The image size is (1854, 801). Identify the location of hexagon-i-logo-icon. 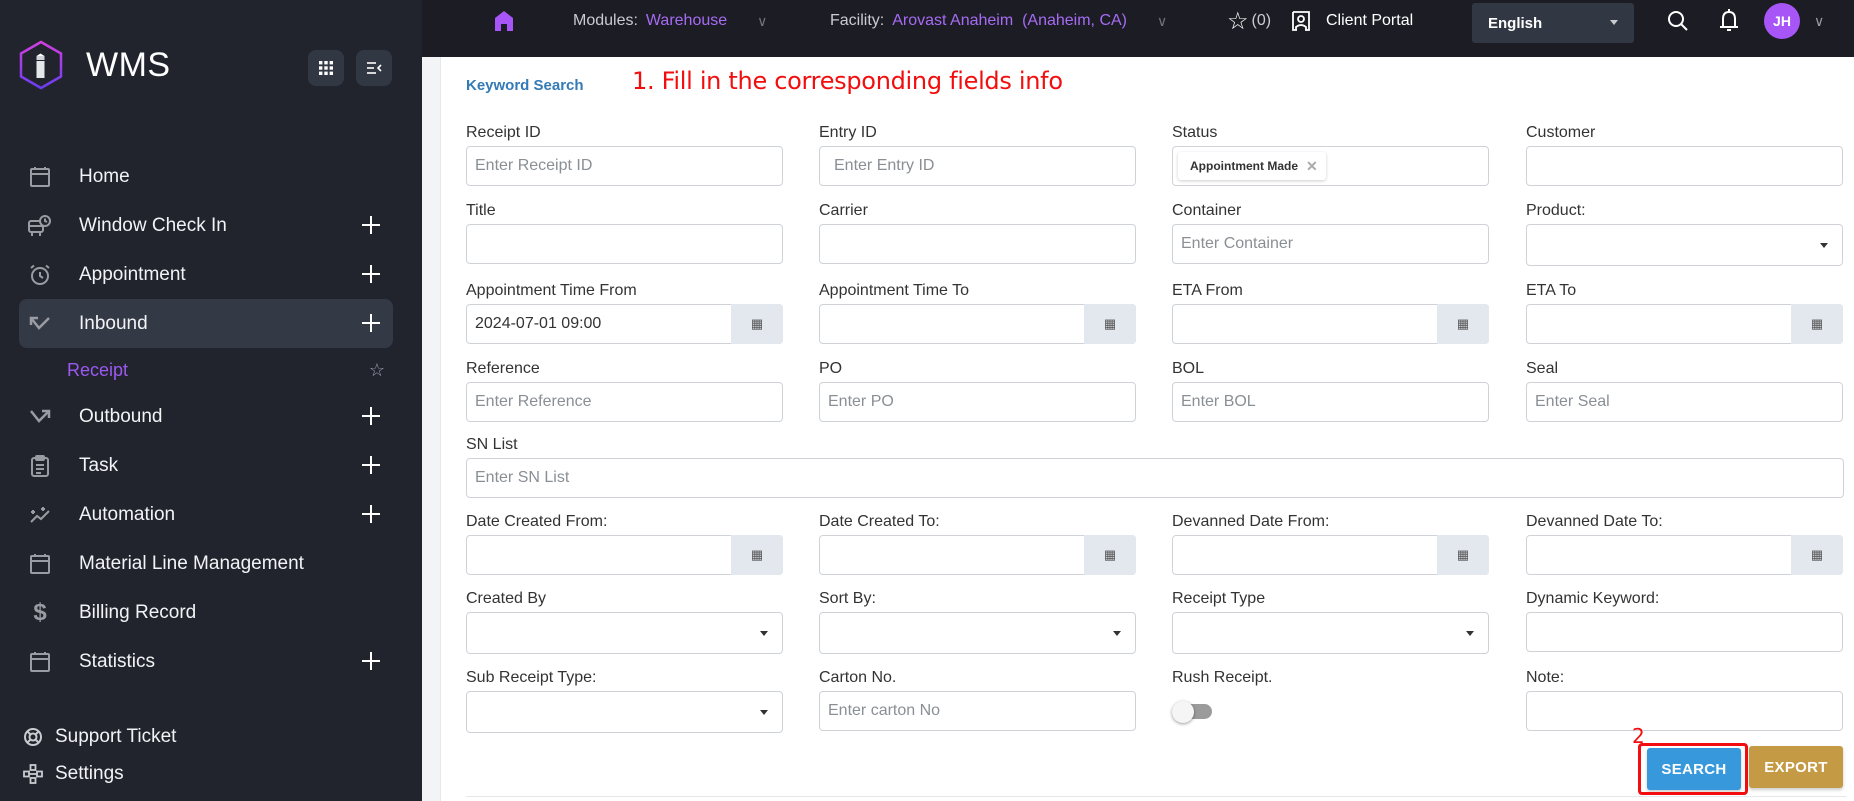
(41, 65).